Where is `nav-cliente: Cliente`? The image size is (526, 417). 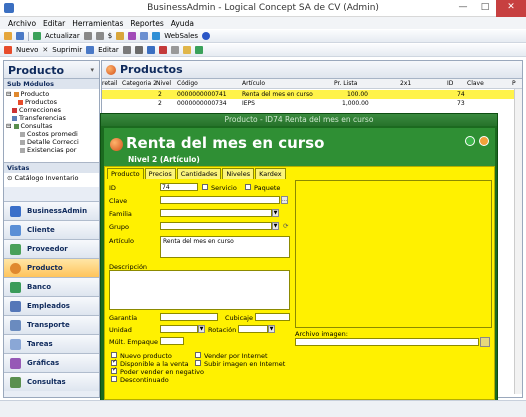
nav-cliente: Cliente is located at coordinates (51, 229).